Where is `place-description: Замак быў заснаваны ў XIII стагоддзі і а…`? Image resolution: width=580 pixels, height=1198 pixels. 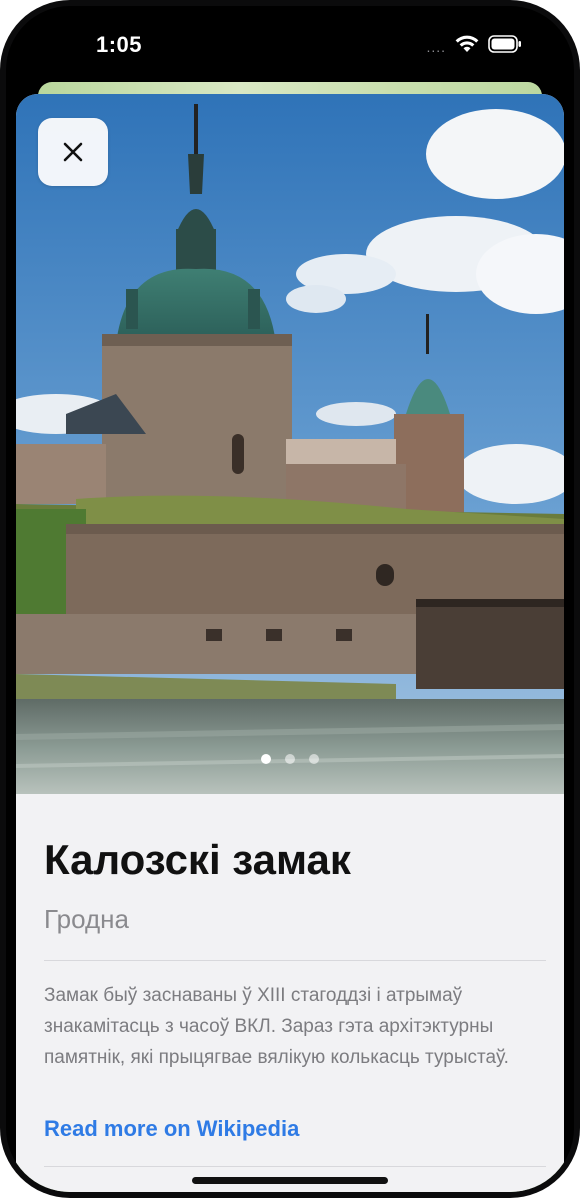
place-description: Замак быў заснаваны ў XIII стагоддзі і а… is located at coordinates (276, 1026).